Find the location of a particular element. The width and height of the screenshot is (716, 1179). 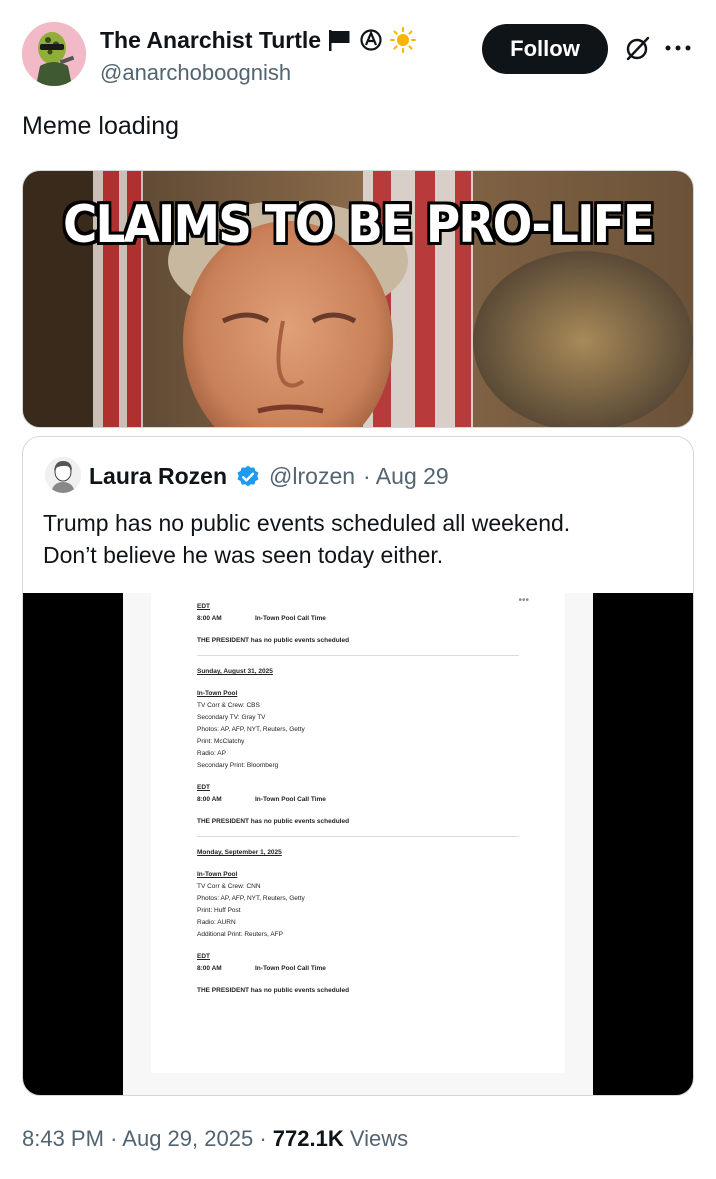

doc-line: TV Corr & Crew: CBS is located at coordinates (228, 705).